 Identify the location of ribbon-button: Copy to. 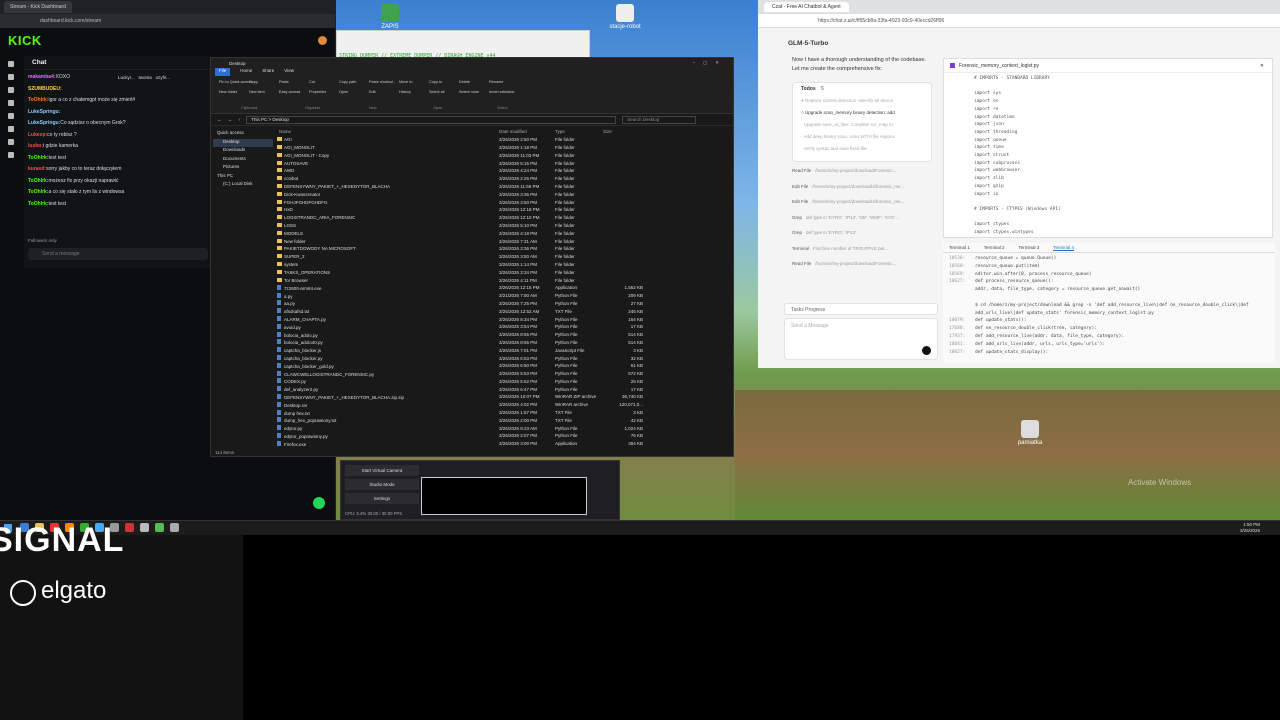
(435, 82).